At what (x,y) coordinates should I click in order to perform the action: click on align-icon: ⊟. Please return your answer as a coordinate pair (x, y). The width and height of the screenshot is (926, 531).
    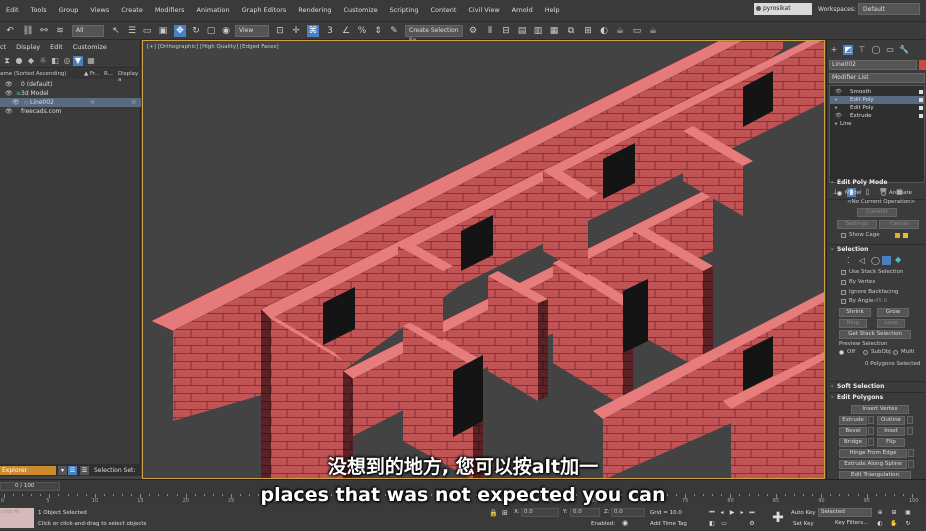
    Looking at the image, I should click on (506, 31).